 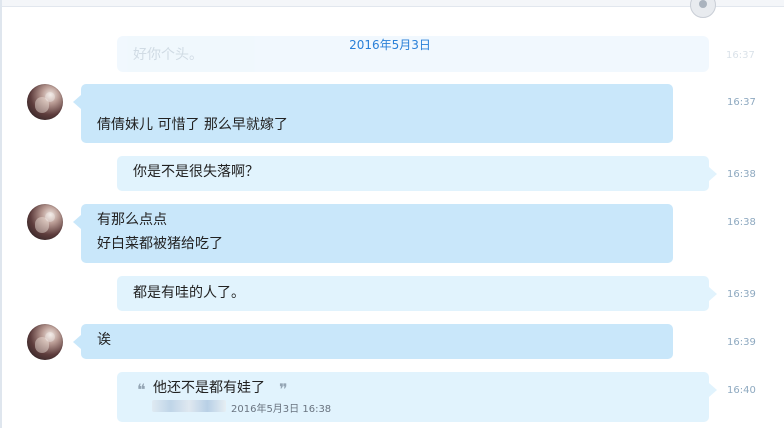 What do you see at coordinates (417, 293) in the screenshot?
I see `outgoing-message-bubble: 都是有哇的人了。` at bounding box center [417, 293].